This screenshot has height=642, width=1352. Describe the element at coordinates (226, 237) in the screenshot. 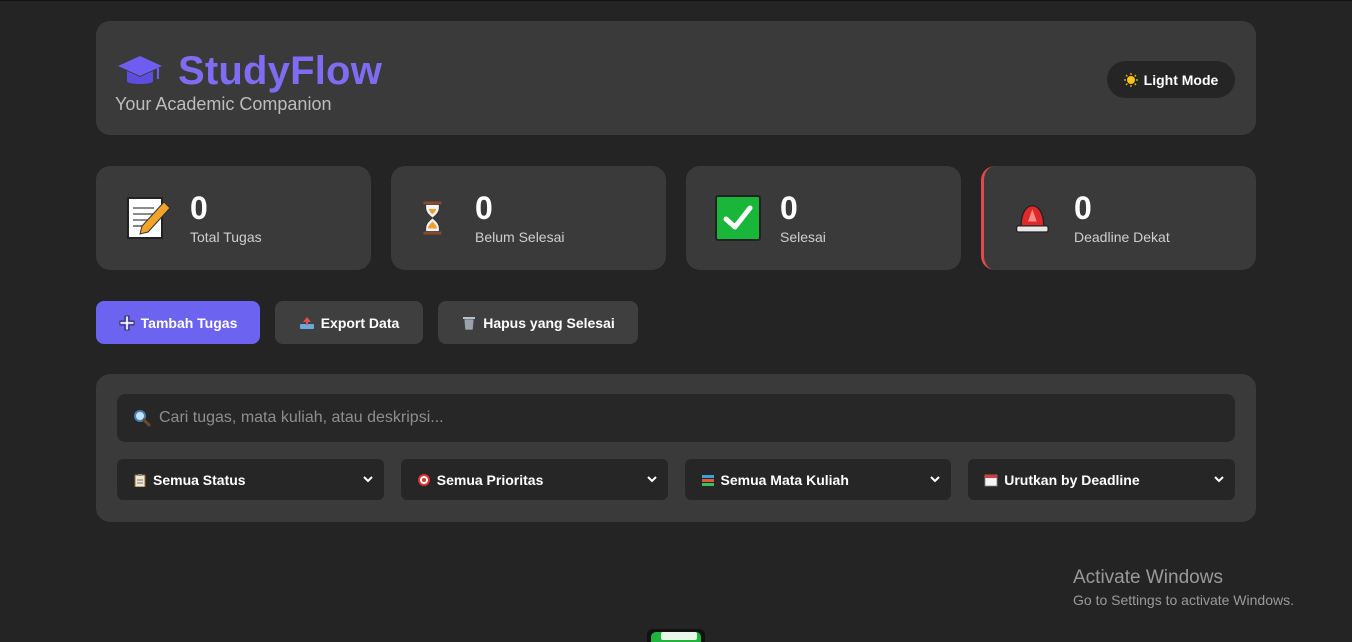

I see `stat-label: Total Tugas` at that location.